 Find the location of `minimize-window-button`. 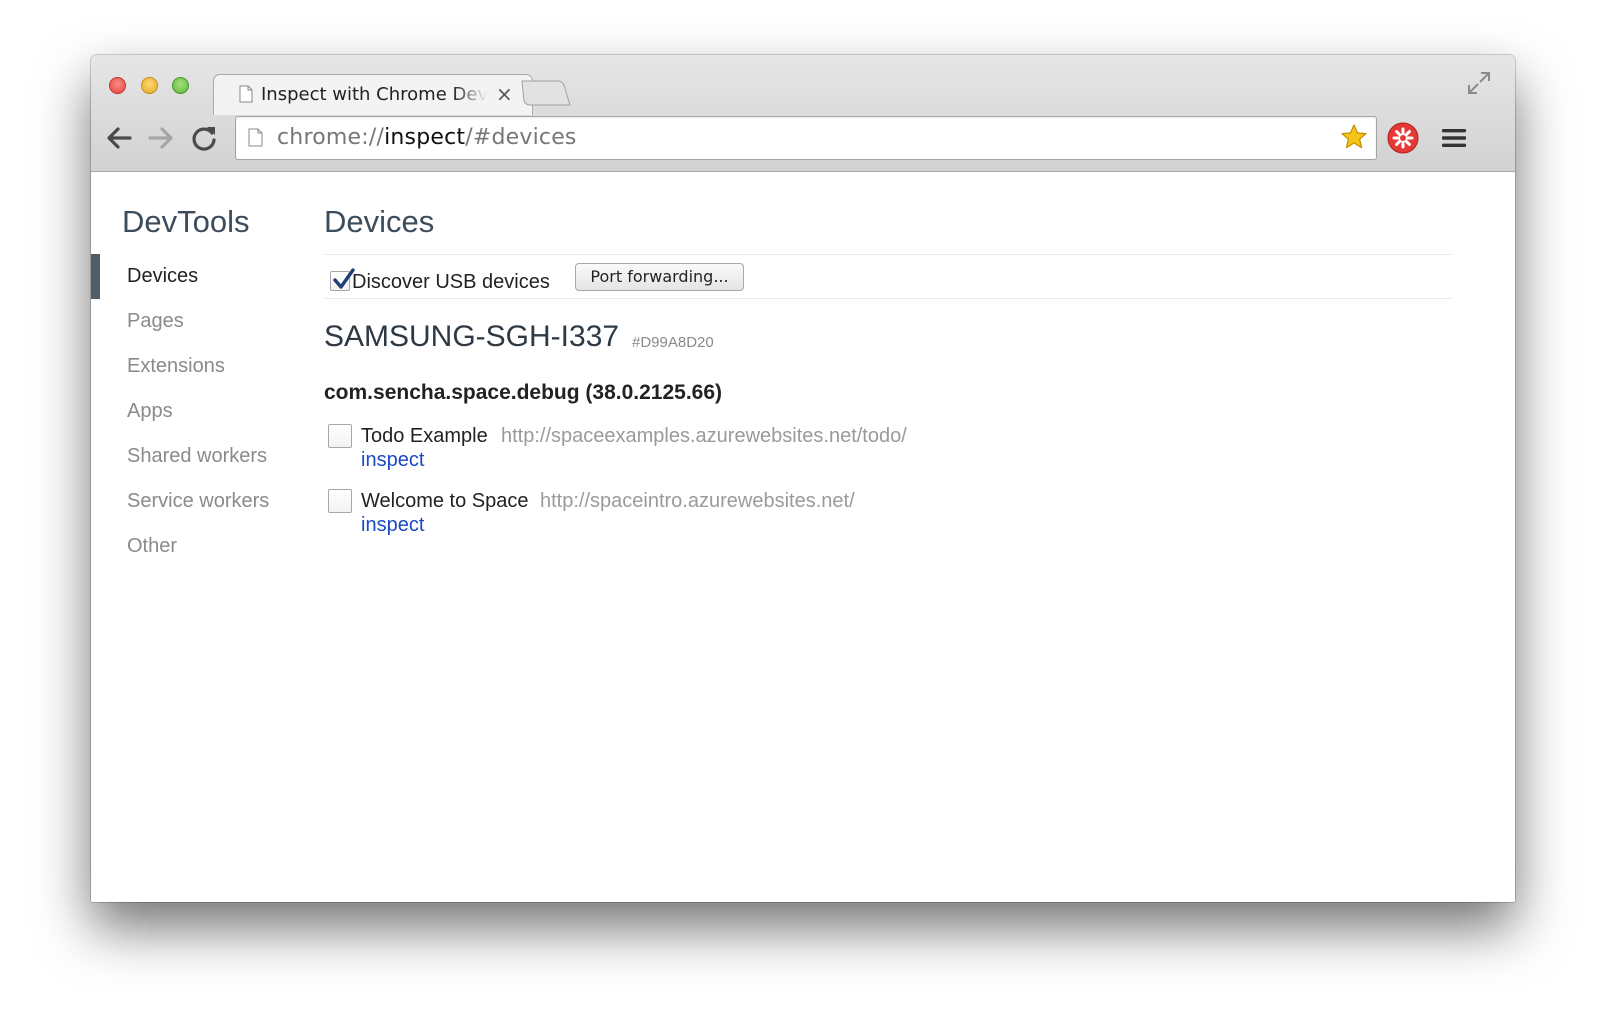

minimize-window-button is located at coordinates (149, 85).